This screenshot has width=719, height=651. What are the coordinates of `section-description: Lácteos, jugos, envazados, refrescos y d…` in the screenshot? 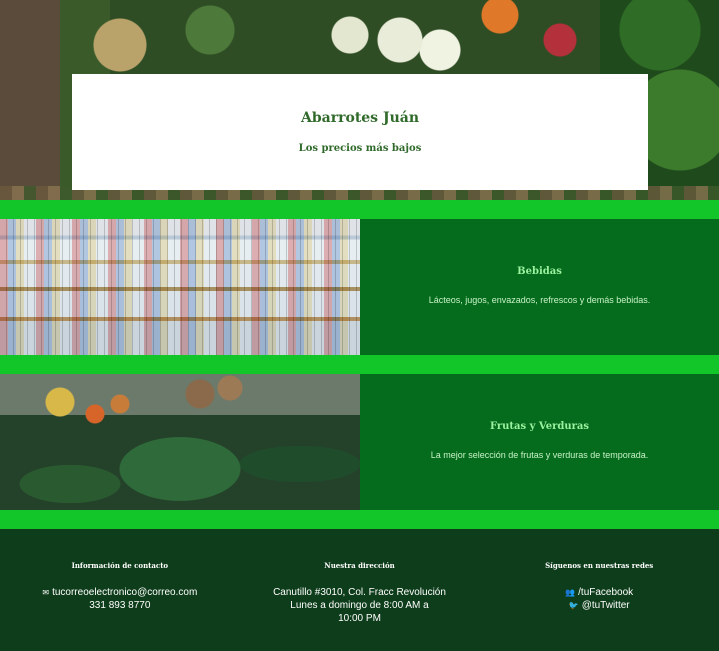 It's located at (539, 299).